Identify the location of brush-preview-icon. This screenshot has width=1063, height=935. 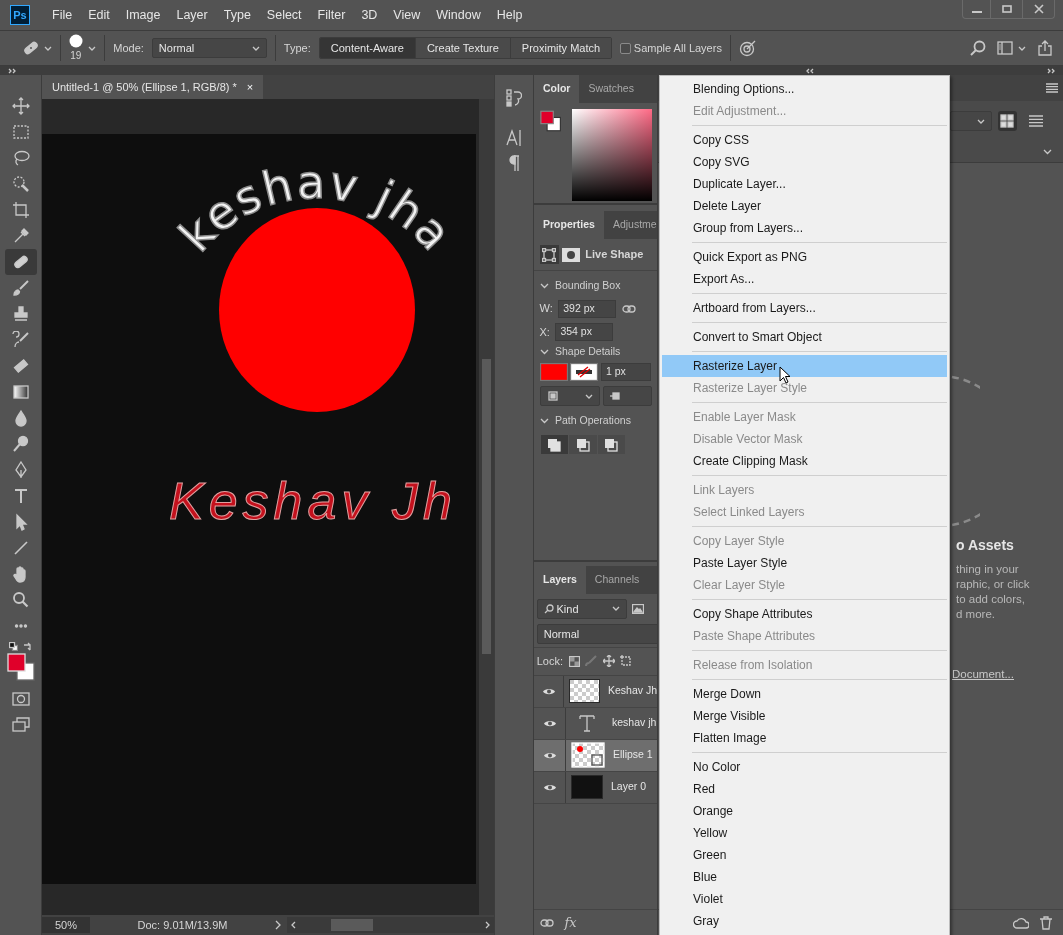
(75, 40).